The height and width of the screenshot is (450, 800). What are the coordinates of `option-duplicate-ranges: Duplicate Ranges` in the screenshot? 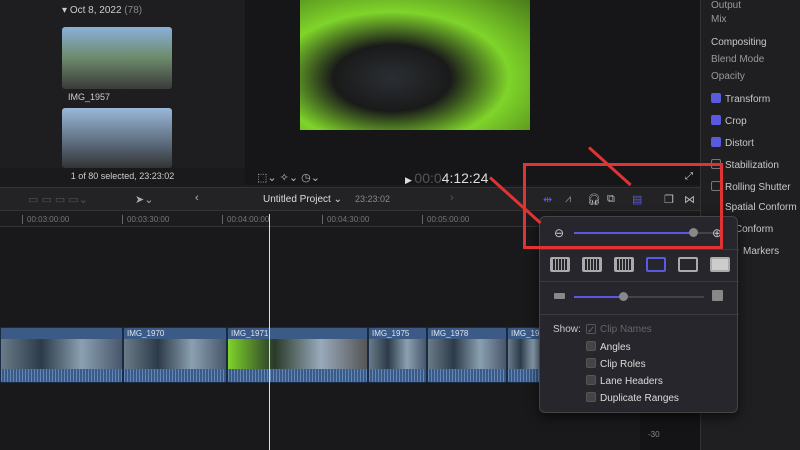 It's located at (632, 398).